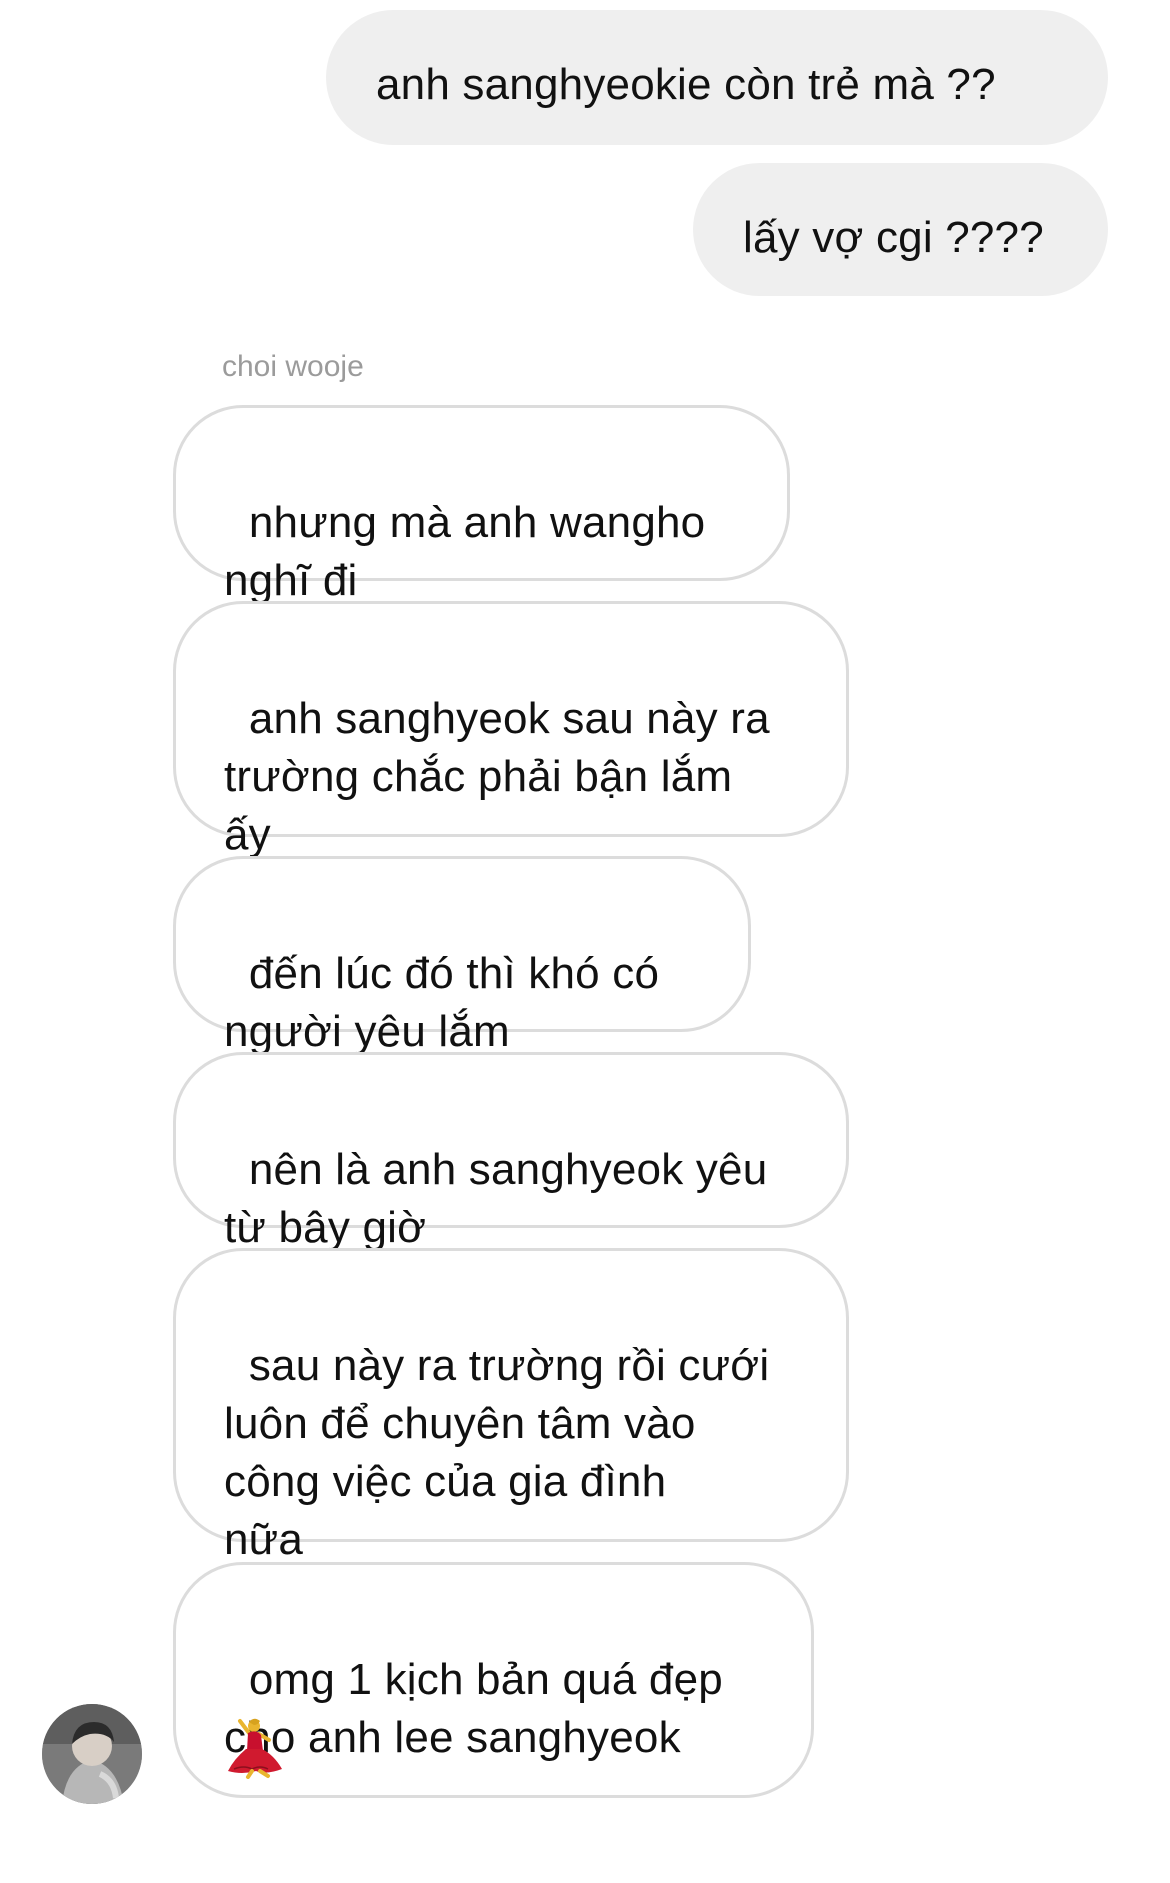 Image resolution: width=1170 pixels, height=1883 pixels. What do you see at coordinates (255, 1748) in the screenshot?
I see `woman-dancing-icon` at bounding box center [255, 1748].